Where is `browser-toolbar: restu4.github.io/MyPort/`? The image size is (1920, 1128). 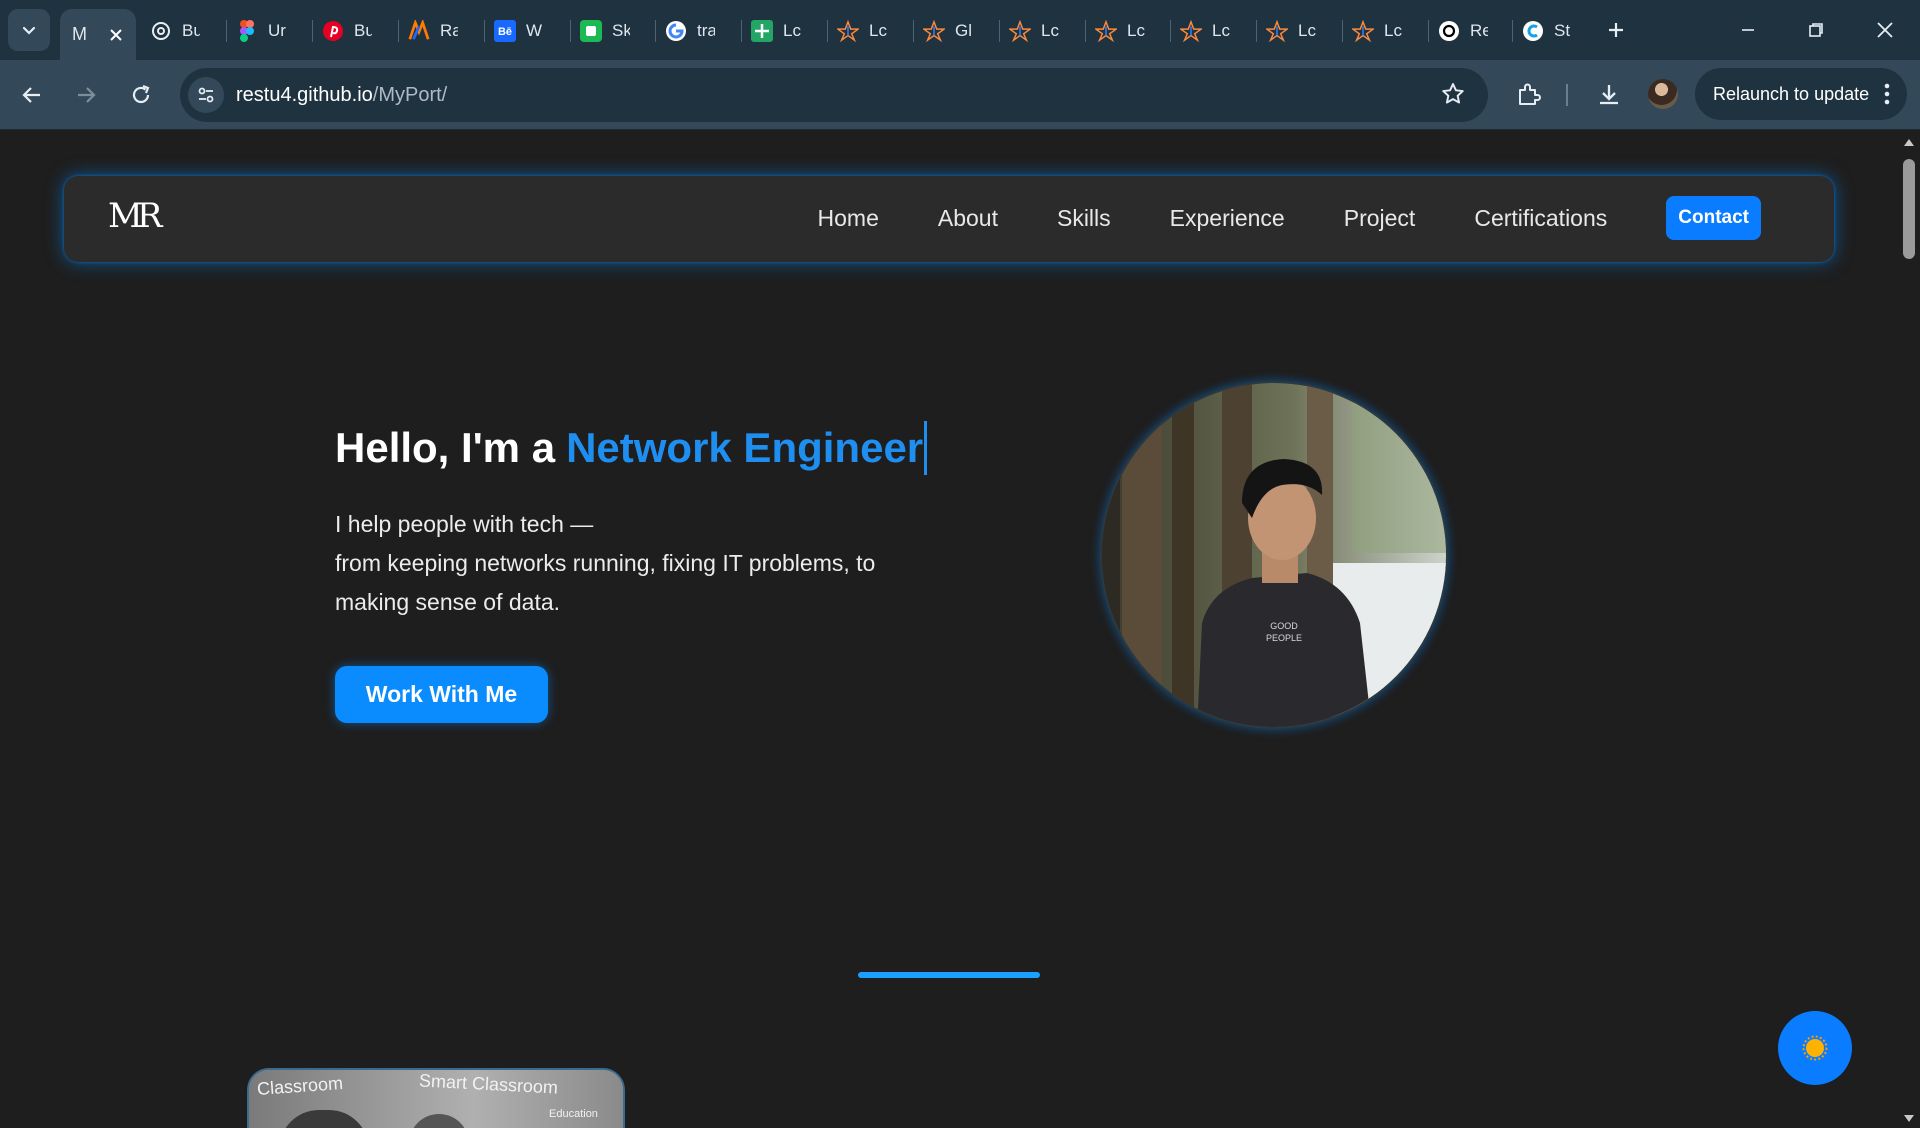 browser-toolbar: restu4.github.io/MyPort/ is located at coordinates (960, 95).